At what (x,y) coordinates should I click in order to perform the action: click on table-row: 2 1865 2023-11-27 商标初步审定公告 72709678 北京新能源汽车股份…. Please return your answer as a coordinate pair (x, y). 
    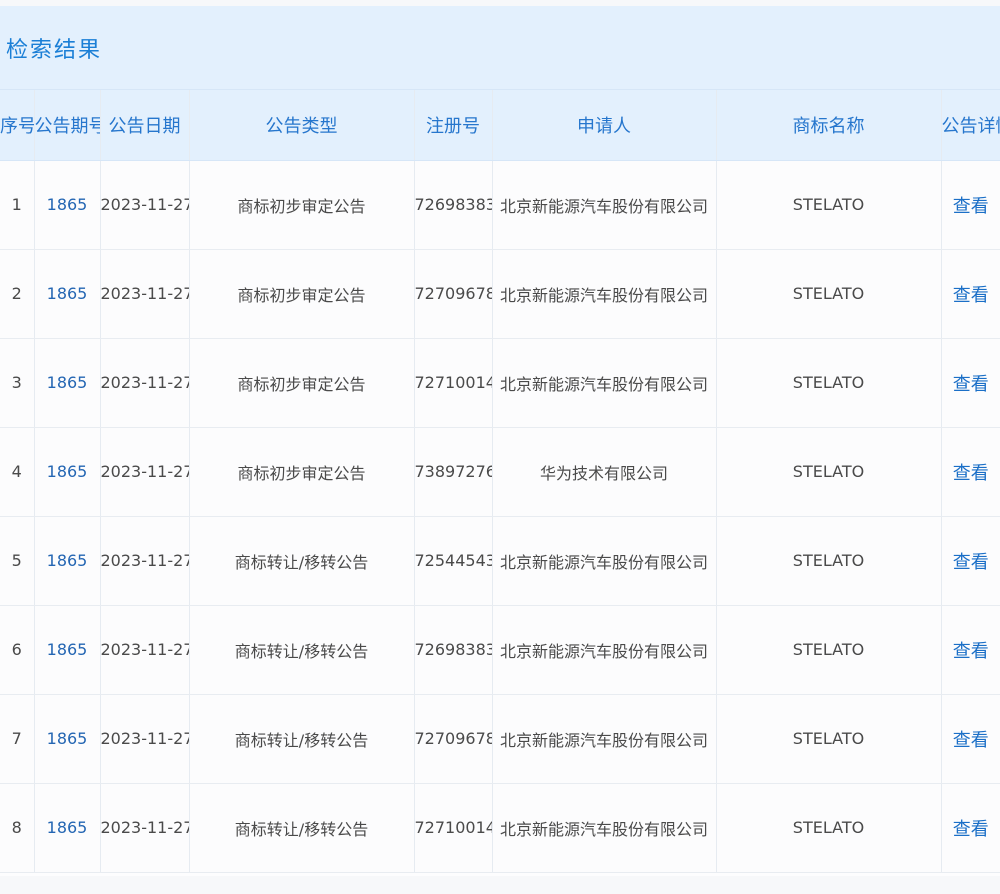
    Looking at the image, I should click on (500, 294).